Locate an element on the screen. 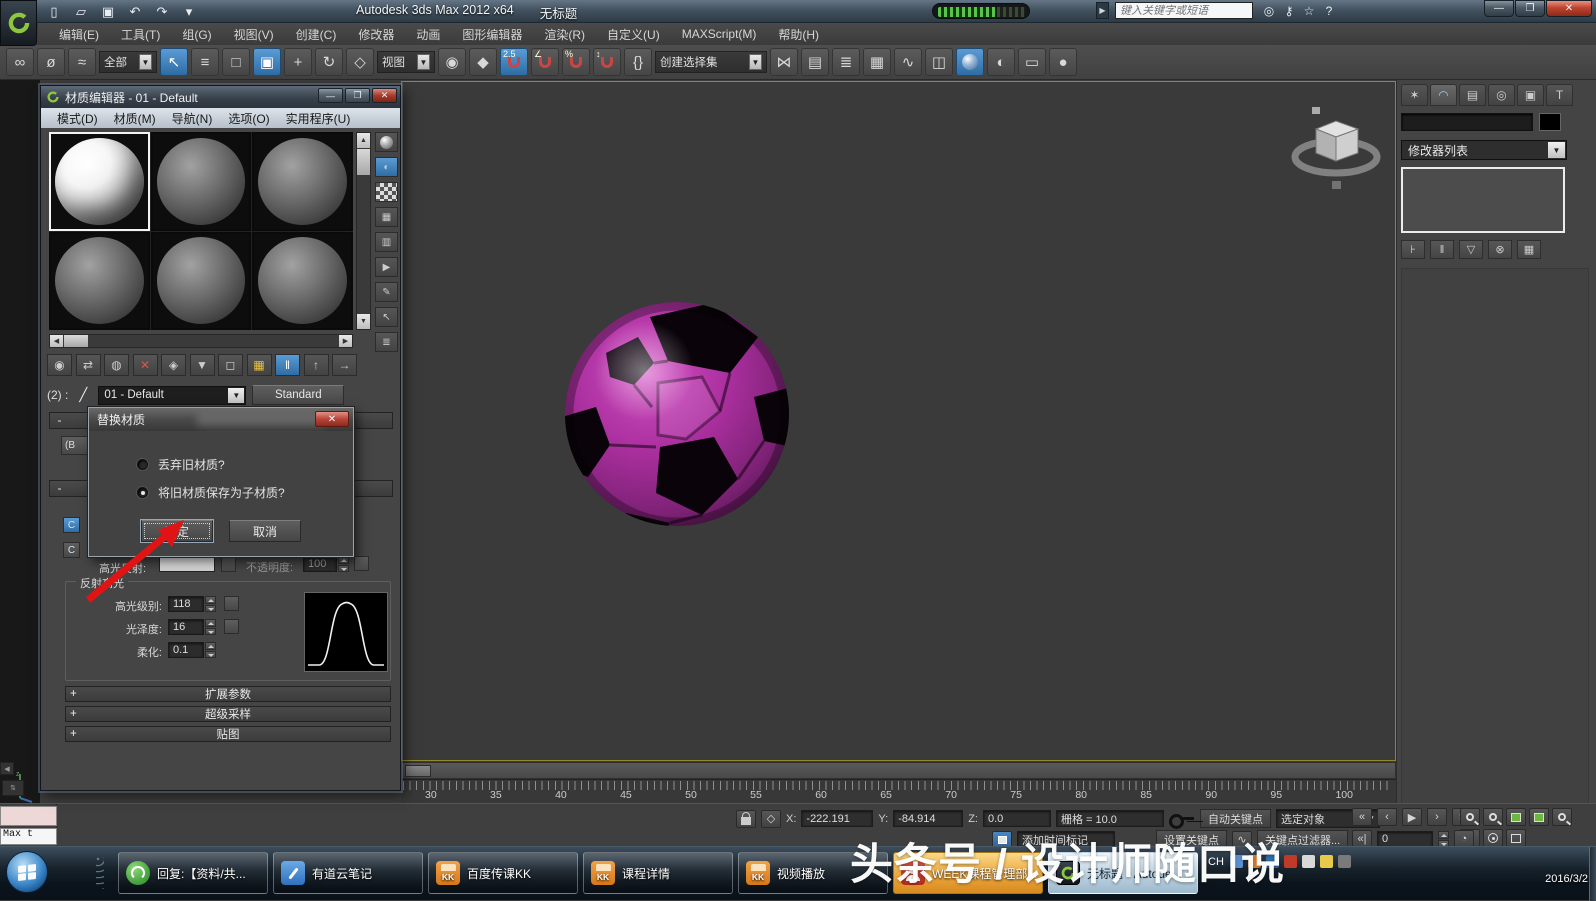 The width and height of the screenshot is (1596, 901). named-selection-dropdown: 创建选择集 ▼ is located at coordinates (711, 62).